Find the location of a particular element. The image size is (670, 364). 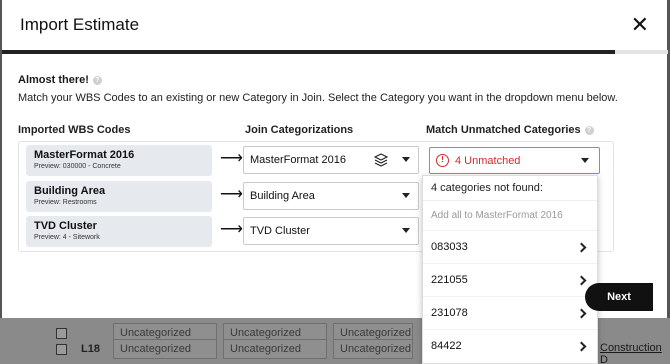

join-category-select: MasterFormat 2016 is located at coordinates (331, 160).